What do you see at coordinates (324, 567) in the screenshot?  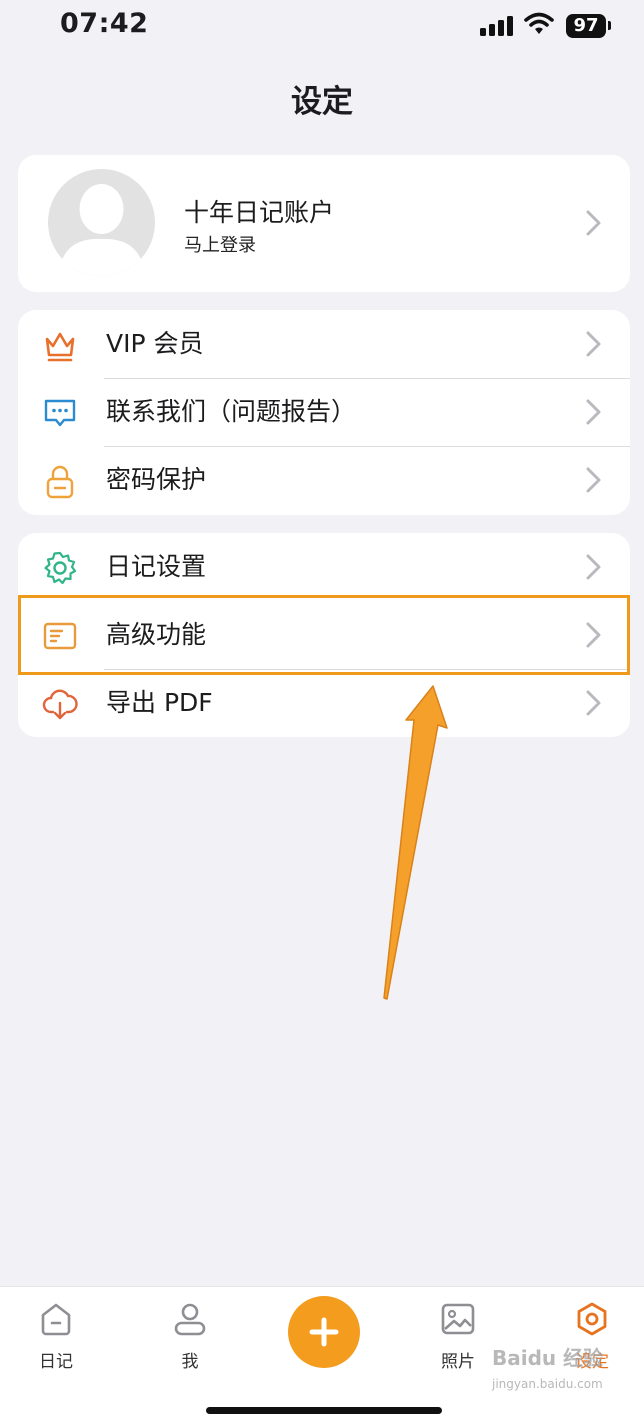 I see `diary-settings-row: 日记设置` at bounding box center [324, 567].